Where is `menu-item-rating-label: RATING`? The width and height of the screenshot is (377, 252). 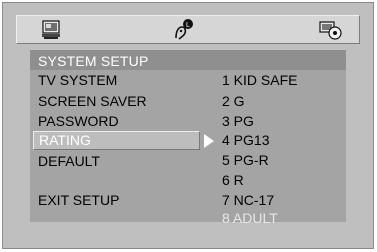
menu-item-rating-label: RATING is located at coordinates (65, 140).